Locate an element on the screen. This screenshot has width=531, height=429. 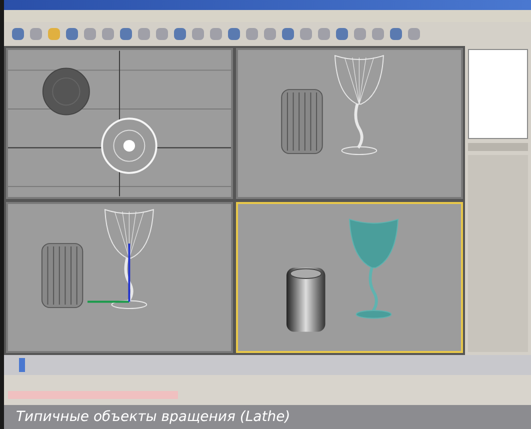
can-top-drawing is located at coordinates (66, 92).